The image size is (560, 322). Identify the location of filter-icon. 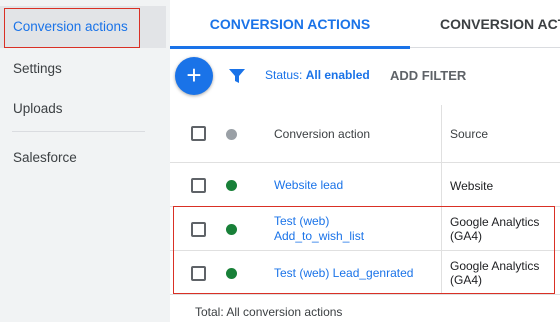
(237, 76).